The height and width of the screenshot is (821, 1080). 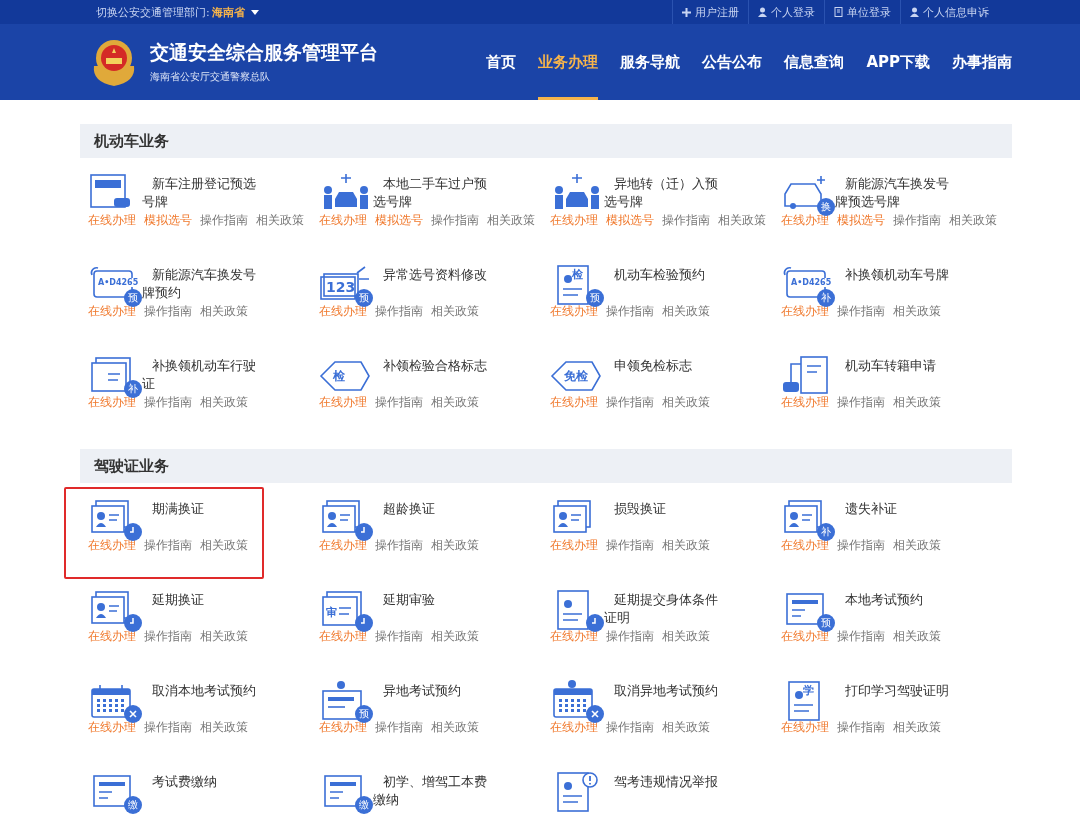 What do you see at coordinates (808, 690) in the screenshot?
I see `icon-label: 学` at bounding box center [808, 690].